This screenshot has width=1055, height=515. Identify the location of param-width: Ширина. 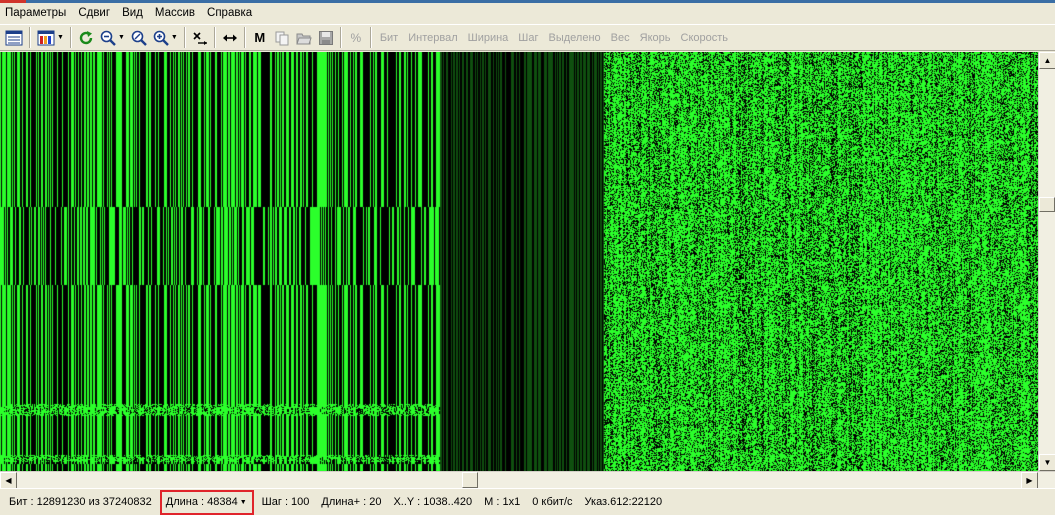
(488, 38).